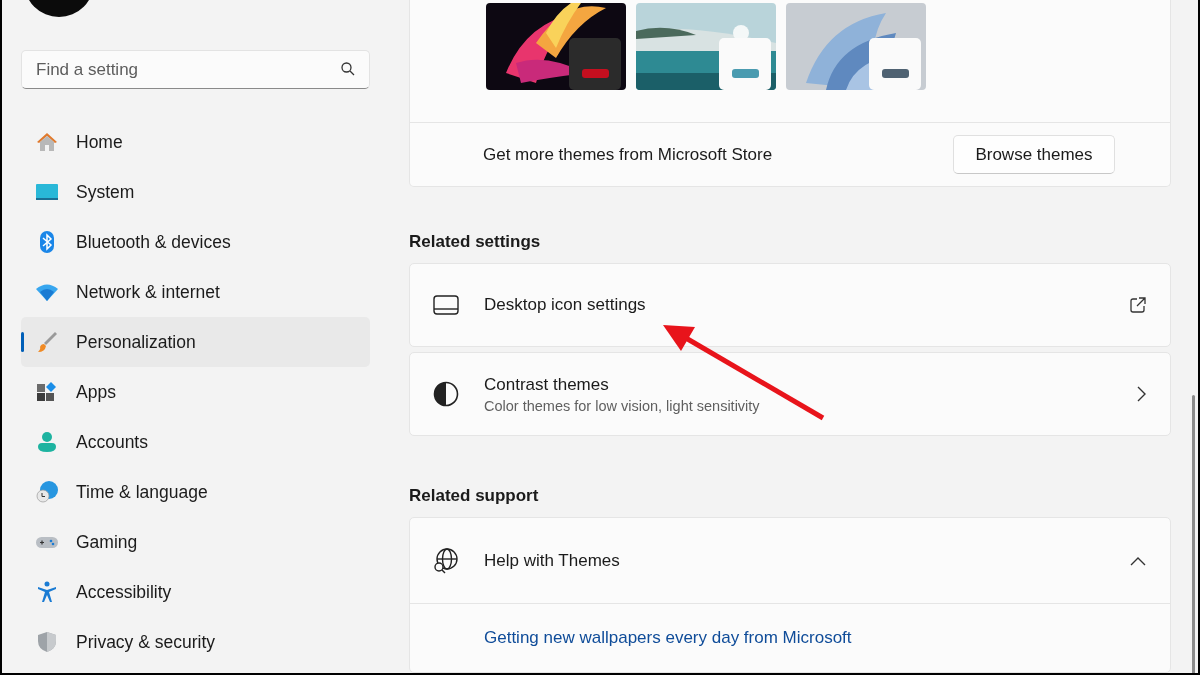  Describe the element at coordinates (446, 305) in the screenshot. I see `monitor-icon` at that location.